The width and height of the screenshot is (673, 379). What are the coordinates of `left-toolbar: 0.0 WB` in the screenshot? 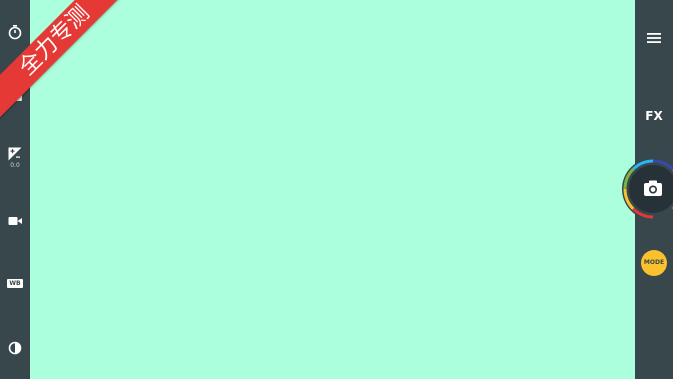 It's located at (15, 189).